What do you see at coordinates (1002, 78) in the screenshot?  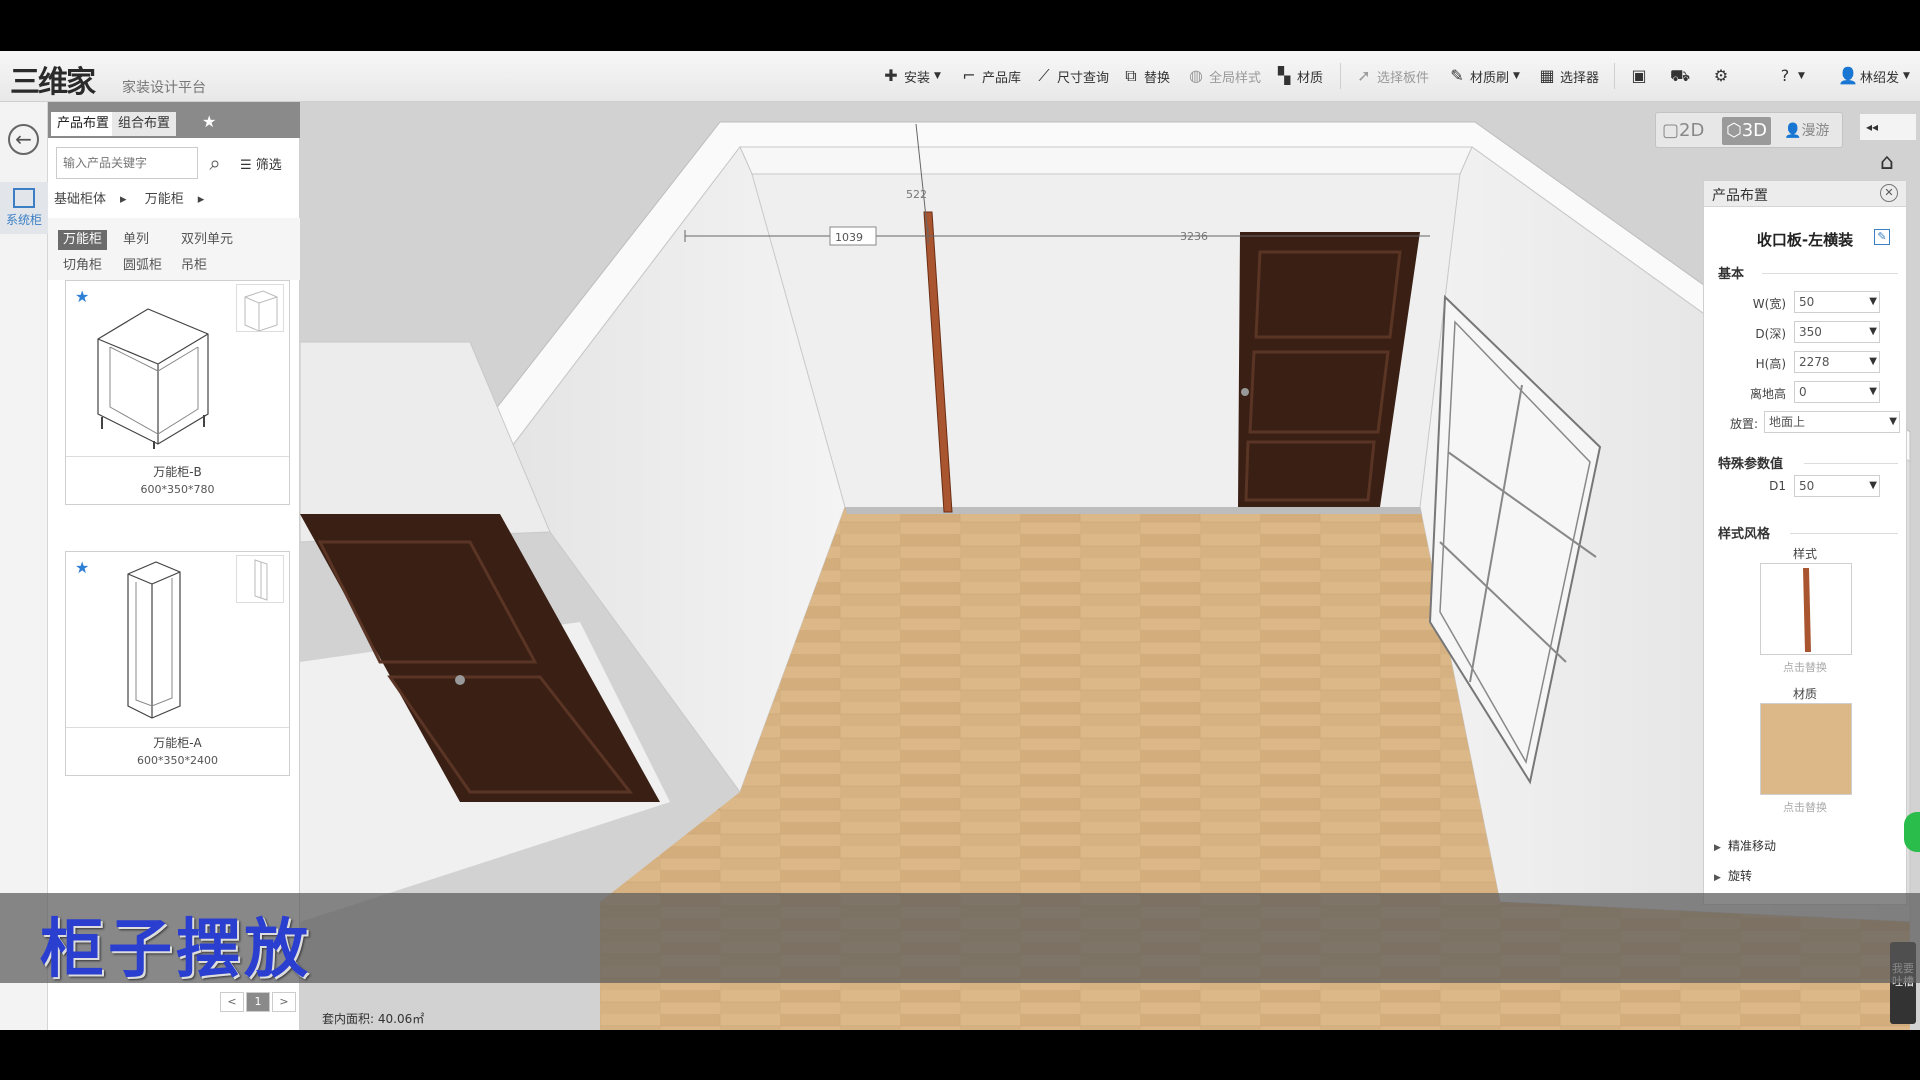 I see `product-library-label: 产品库` at bounding box center [1002, 78].